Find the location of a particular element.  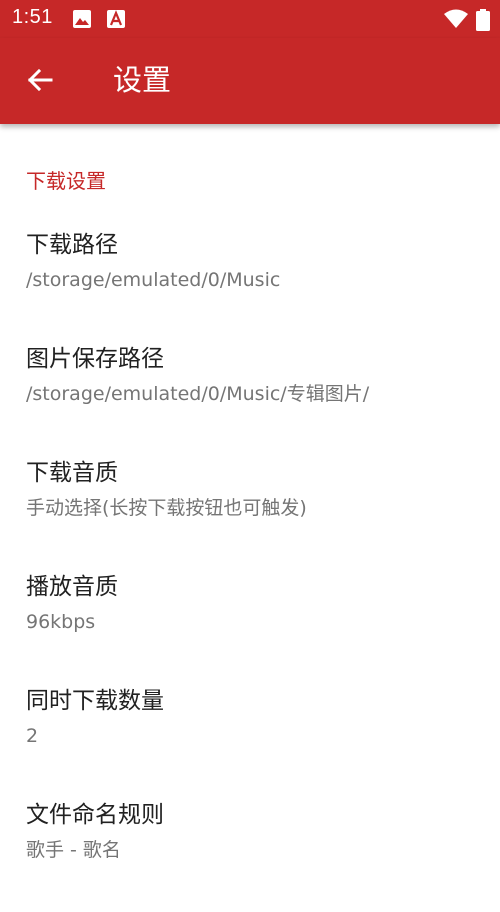

pref-summary: /storage/emulated/0/Music/专辑图片/ is located at coordinates (198, 394).